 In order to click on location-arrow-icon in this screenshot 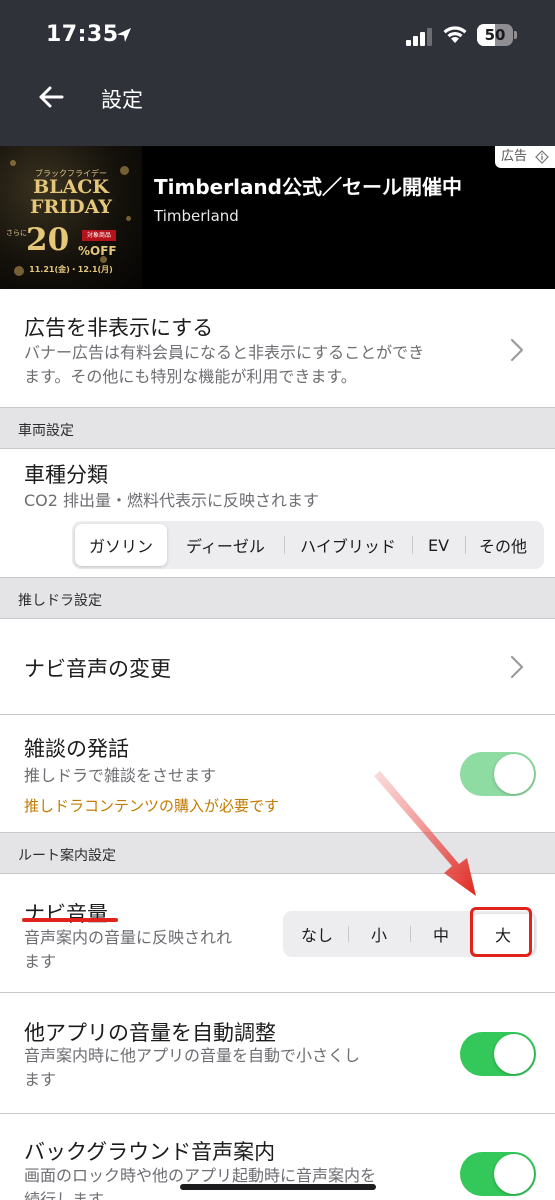, I will do `click(124, 35)`.